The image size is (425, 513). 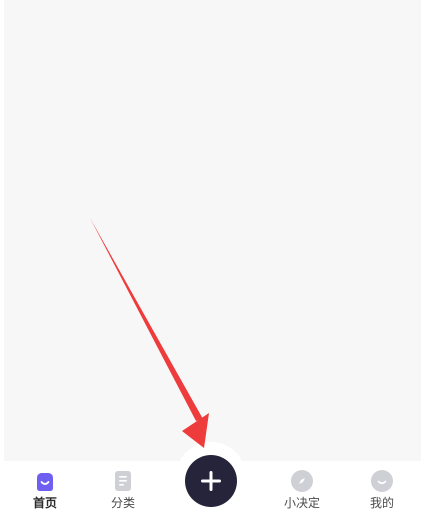 What do you see at coordinates (382, 481) in the screenshot?
I see `smile-face-icon` at bounding box center [382, 481].